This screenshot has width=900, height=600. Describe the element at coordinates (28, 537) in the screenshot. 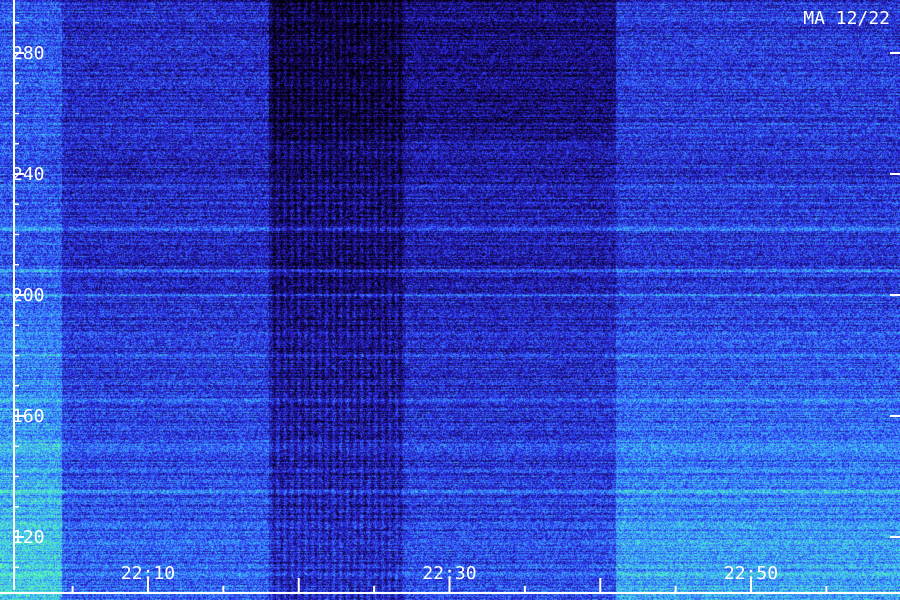

I see `y-tick-label: 120` at that location.